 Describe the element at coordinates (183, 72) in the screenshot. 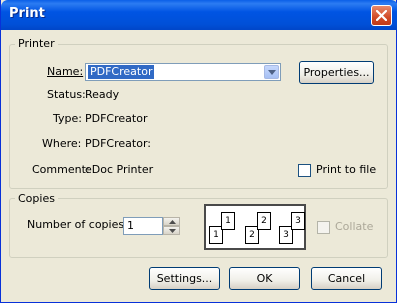

I see `printer-name-select: PDFCreator` at that location.